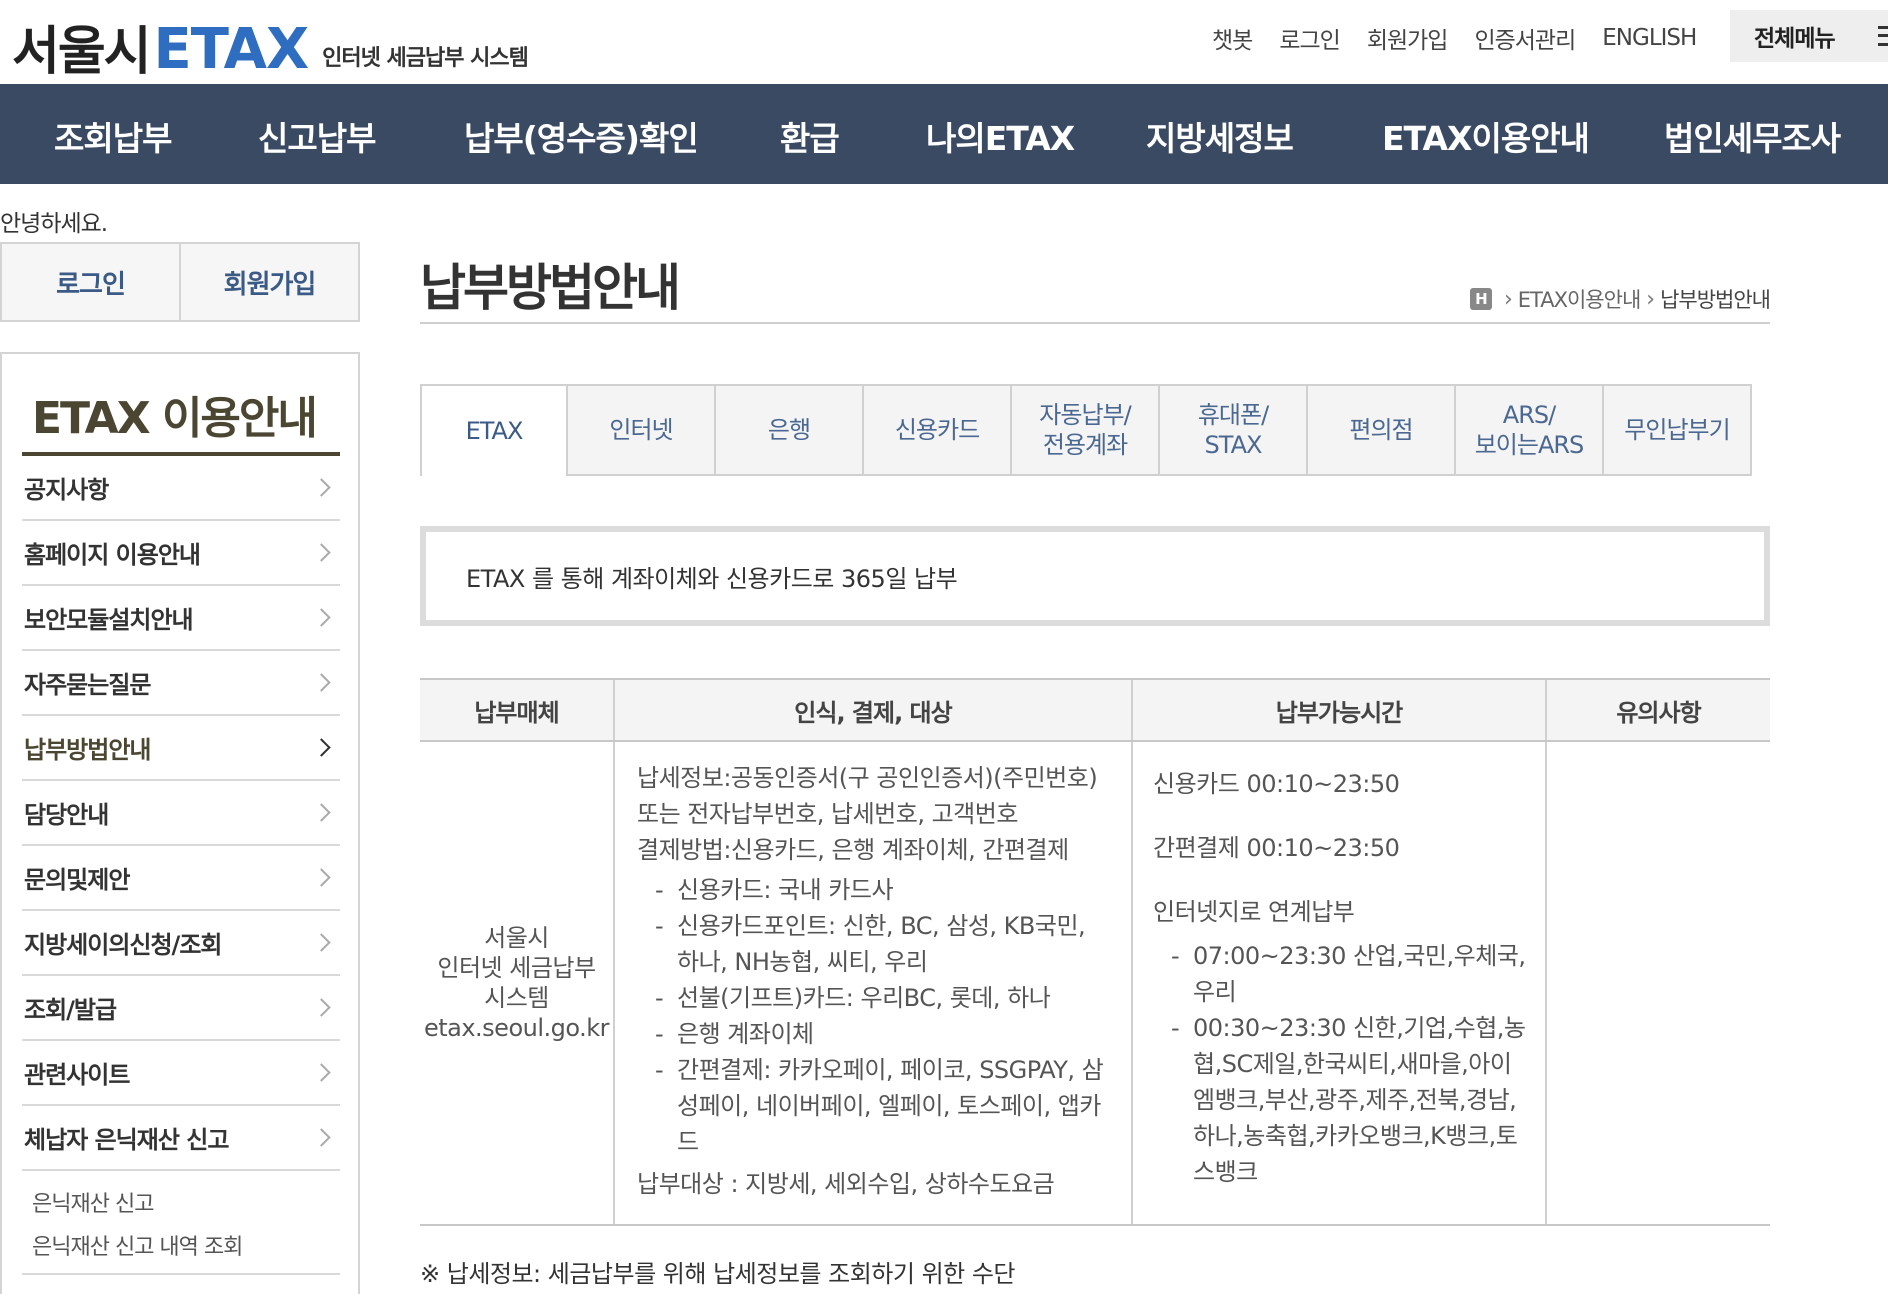 The width and height of the screenshot is (1888, 1294). What do you see at coordinates (87, 685) in the screenshot?
I see `sidebar-item-label: 자주묻는질문` at bounding box center [87, 685].